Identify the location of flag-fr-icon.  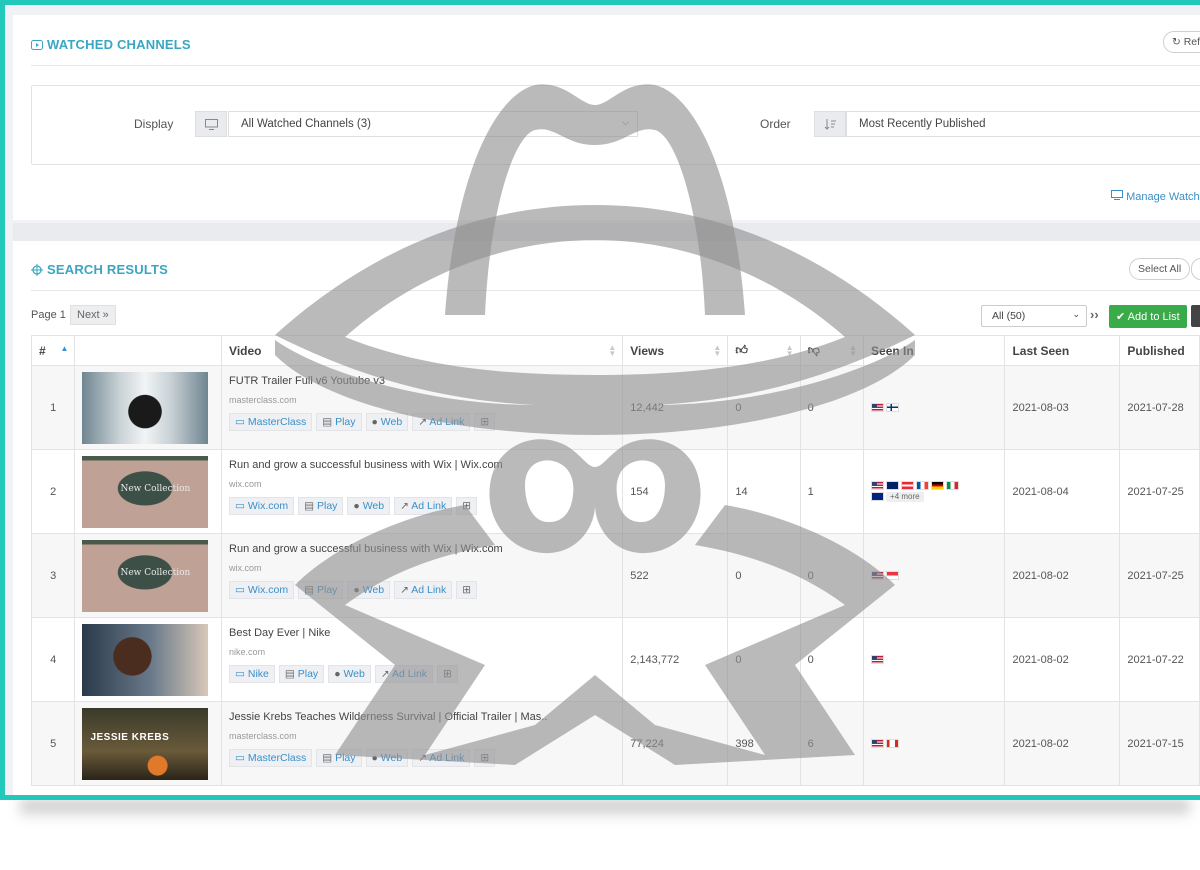
(923, 485).